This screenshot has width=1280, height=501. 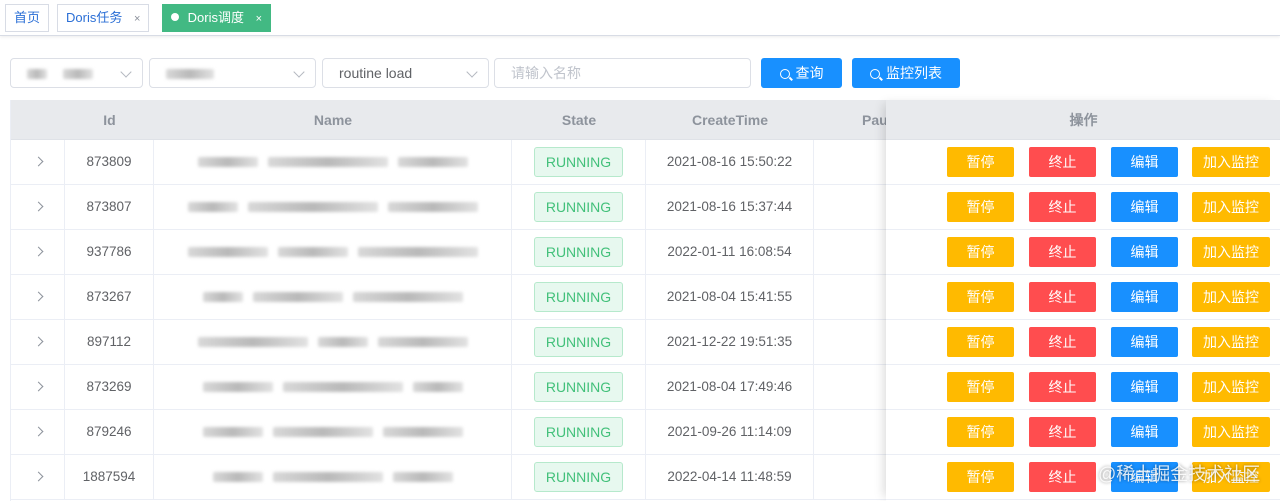 I want to click on tab-doris-task-label: Doris任务, so click(x=94, y=17).